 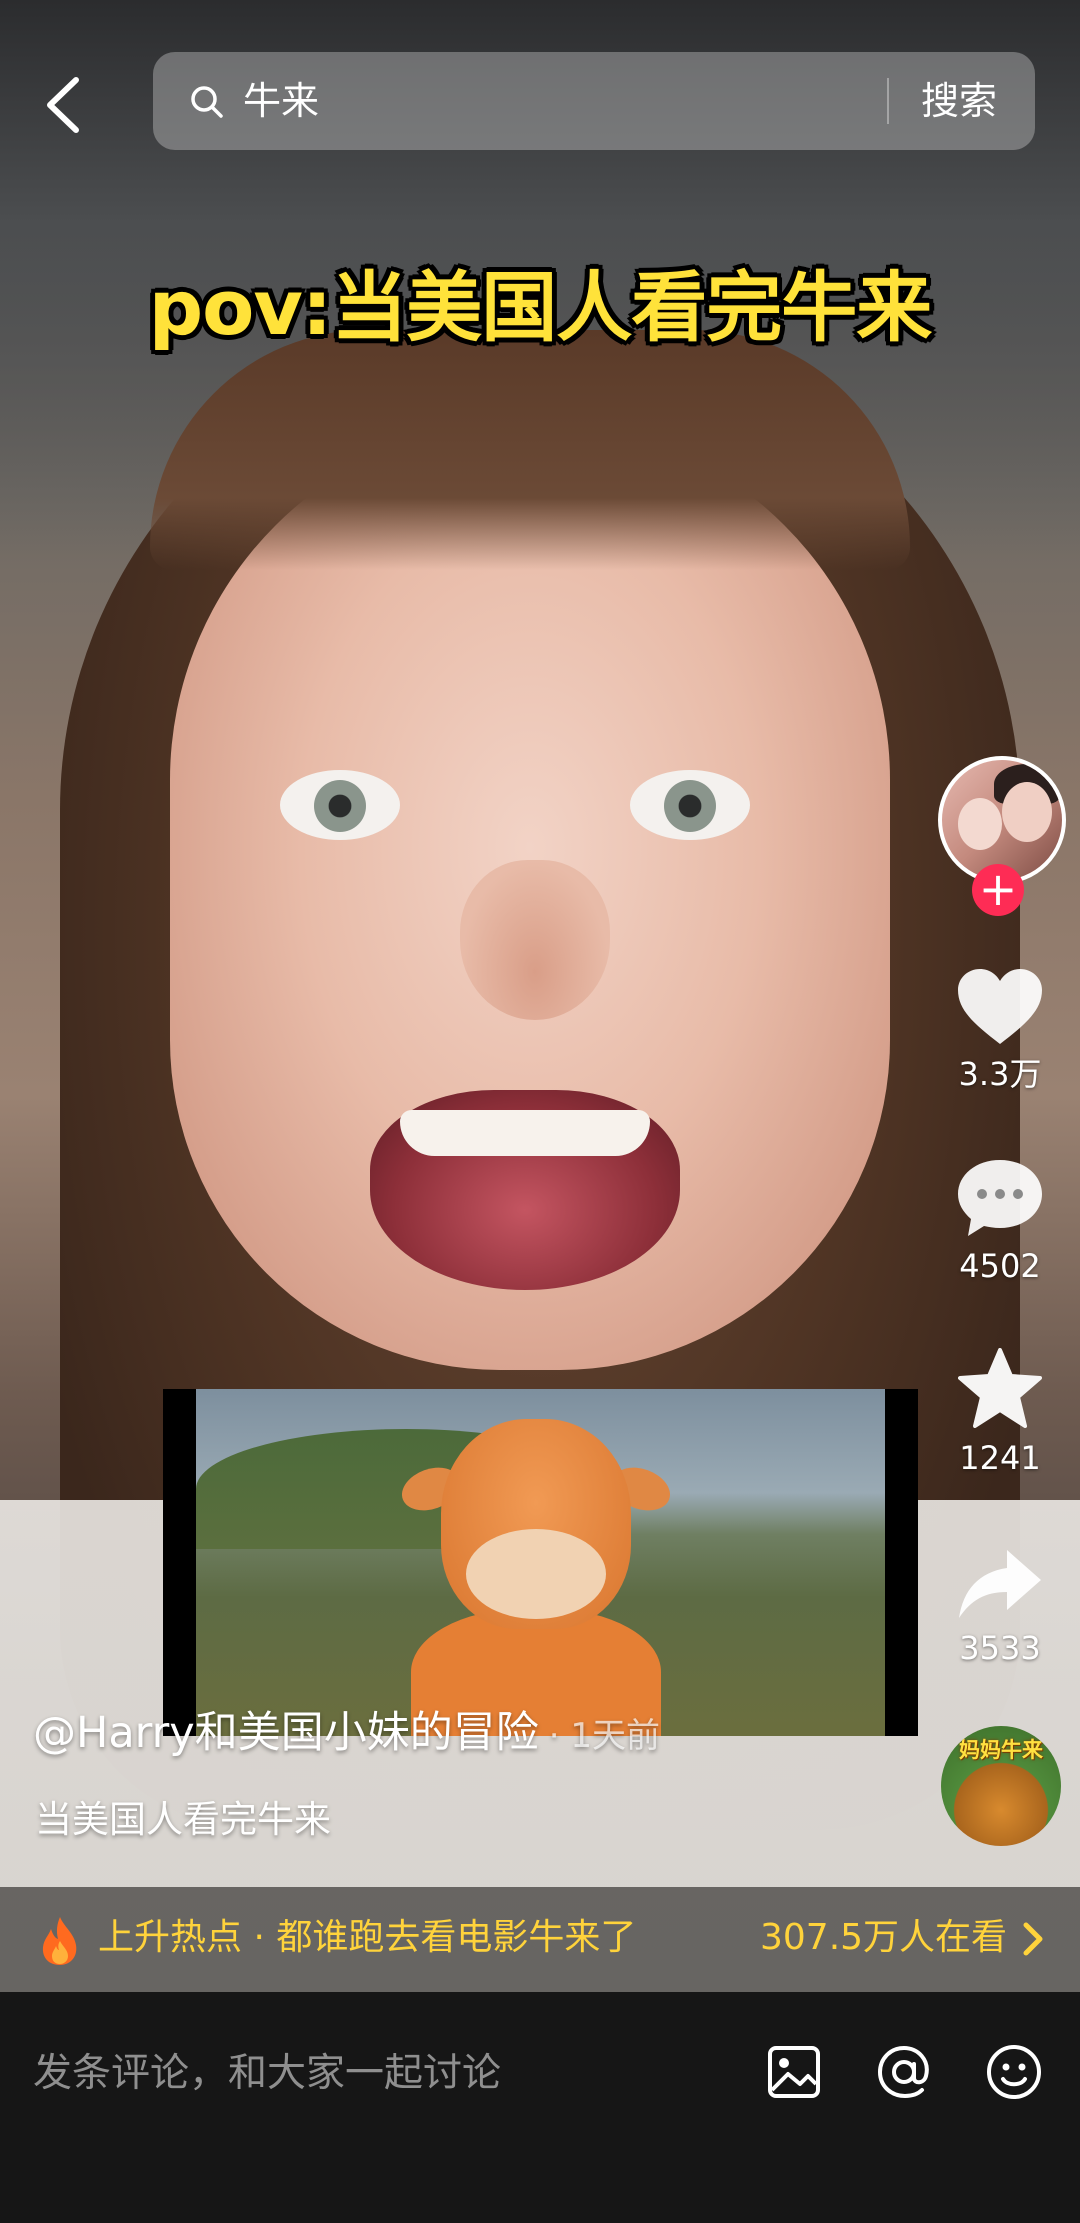 I want to click on video-caption: pov:当美国人看完牛来, so click(x=540, y=307).